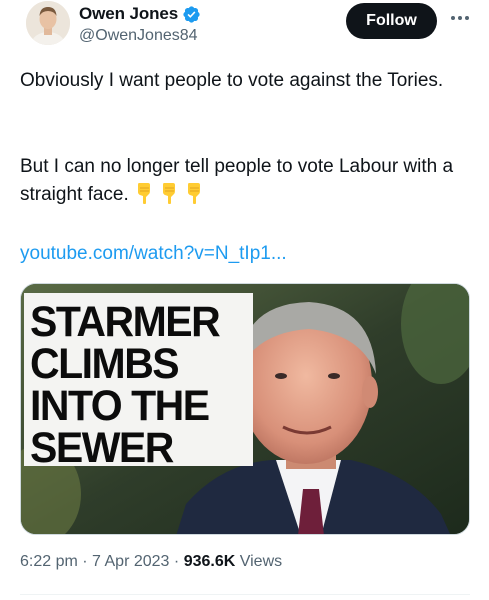 This screenshot has width=489, height=600. I want to click on headline-line-4: SEWER, so click(102, 447).